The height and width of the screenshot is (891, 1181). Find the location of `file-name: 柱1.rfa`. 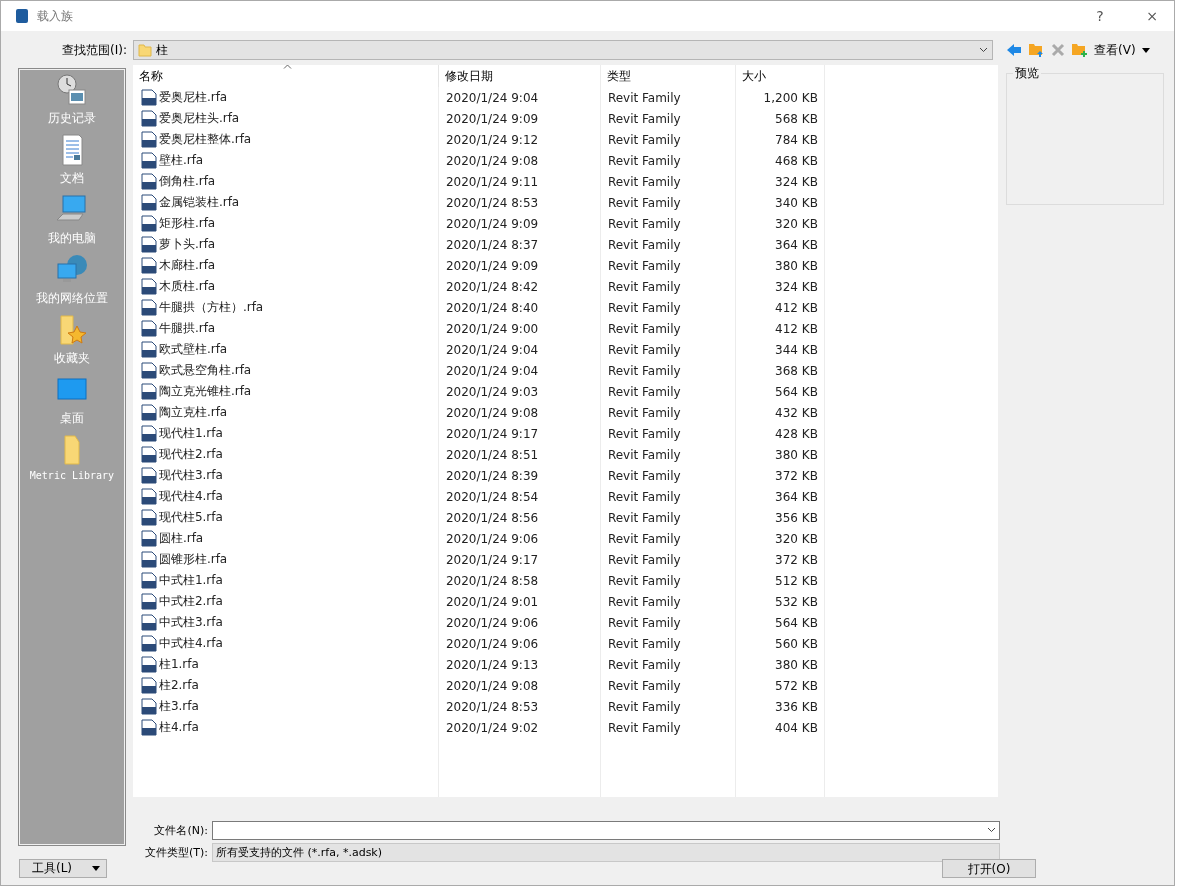

file-name: 柱1.rfa is located at coordinates (178, 664).